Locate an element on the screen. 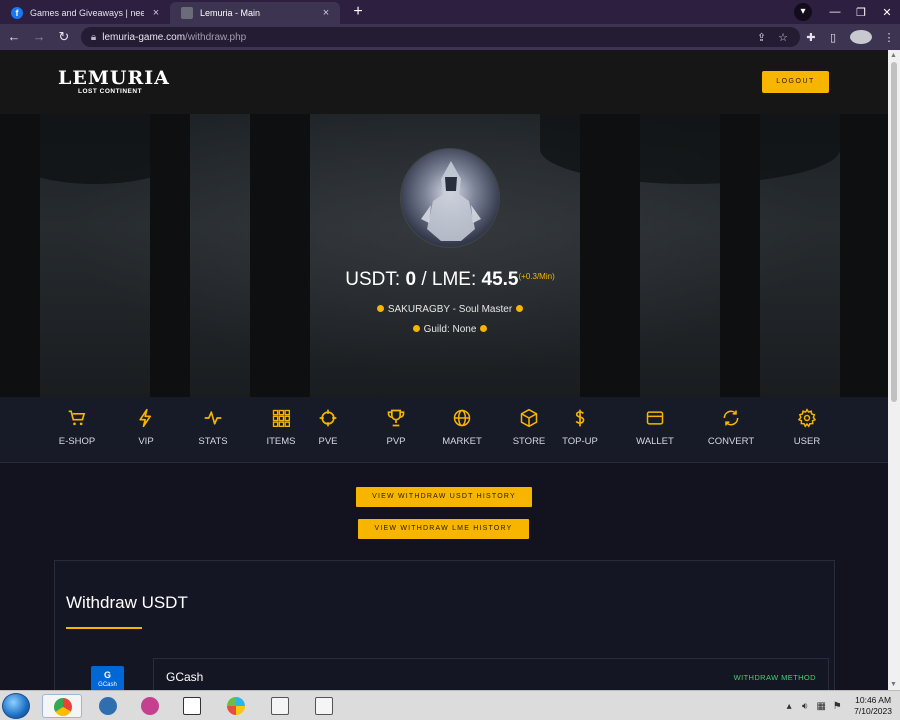 The width and height of the screenshot is (900, 720). view-withdraw-lme-history-button: VIEW WITHDRAW LME HISTORY is located at coordinates (443, 529).